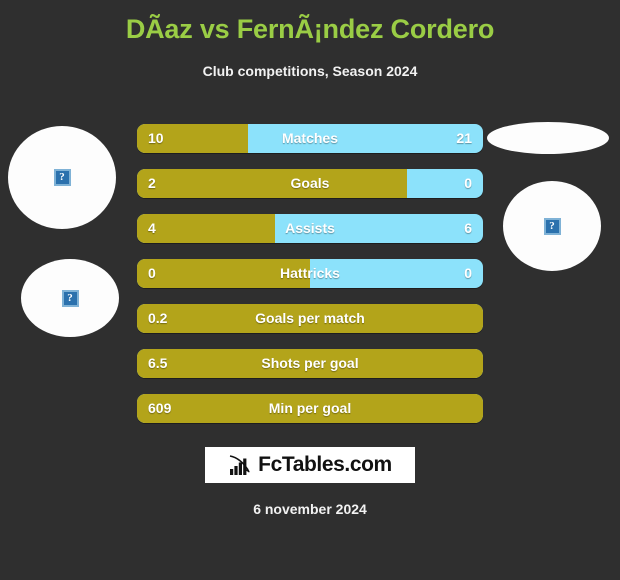 This screenshot has width=620, height=580. What do you see at coordinates (239, 465) in the screenshot?
I see `bar-chart-growth-icon` at bounding box center [239, 465].